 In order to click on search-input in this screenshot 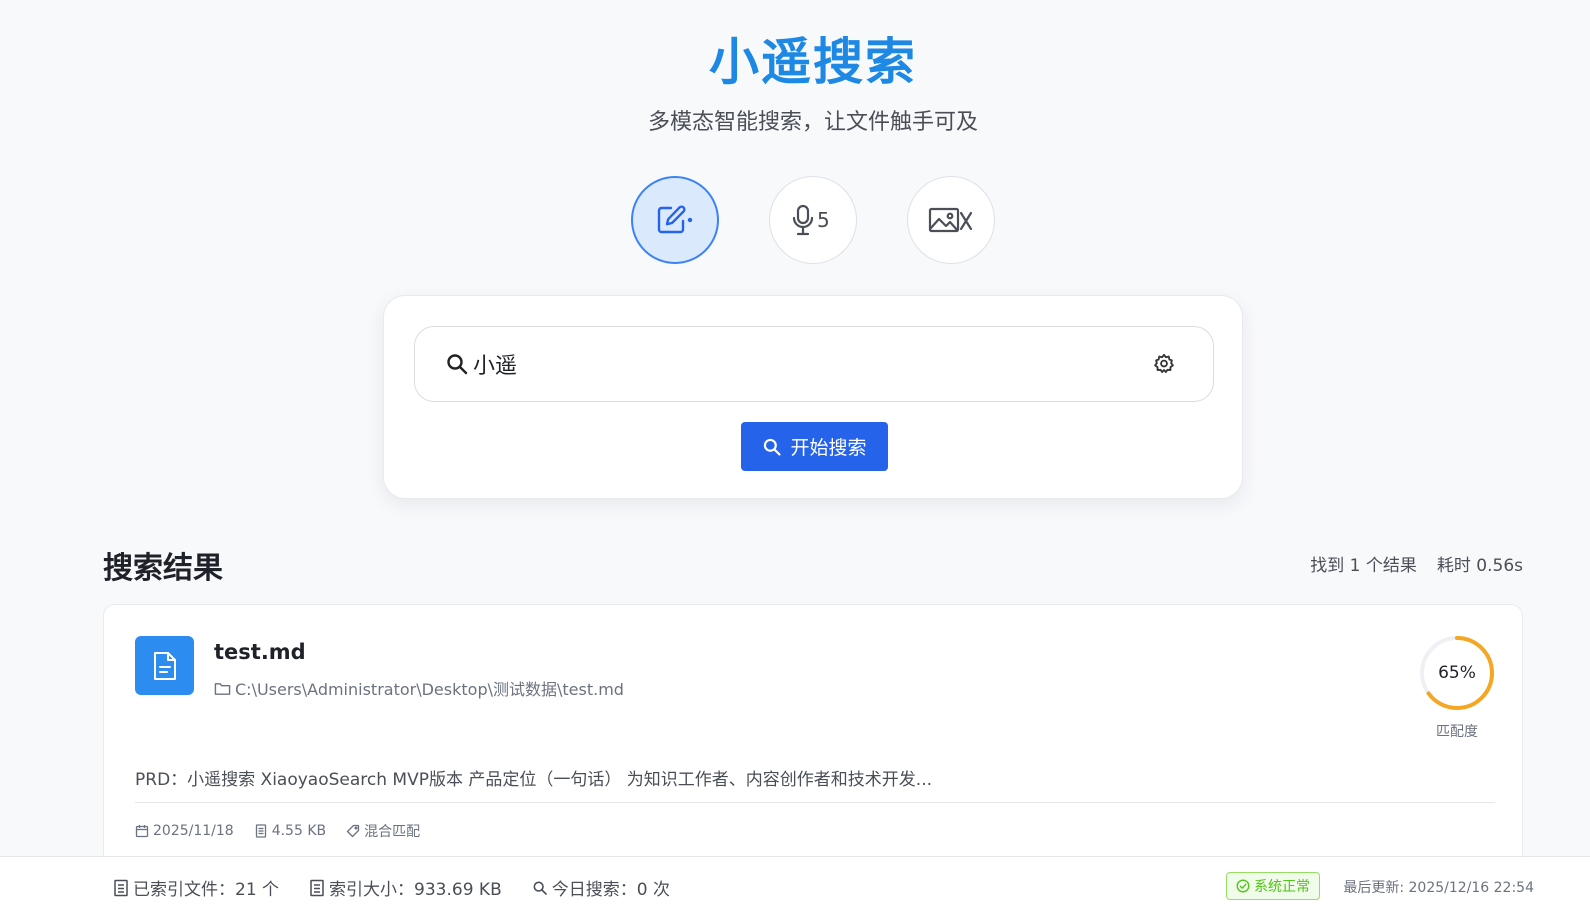, I will do `click(813, 364)`.